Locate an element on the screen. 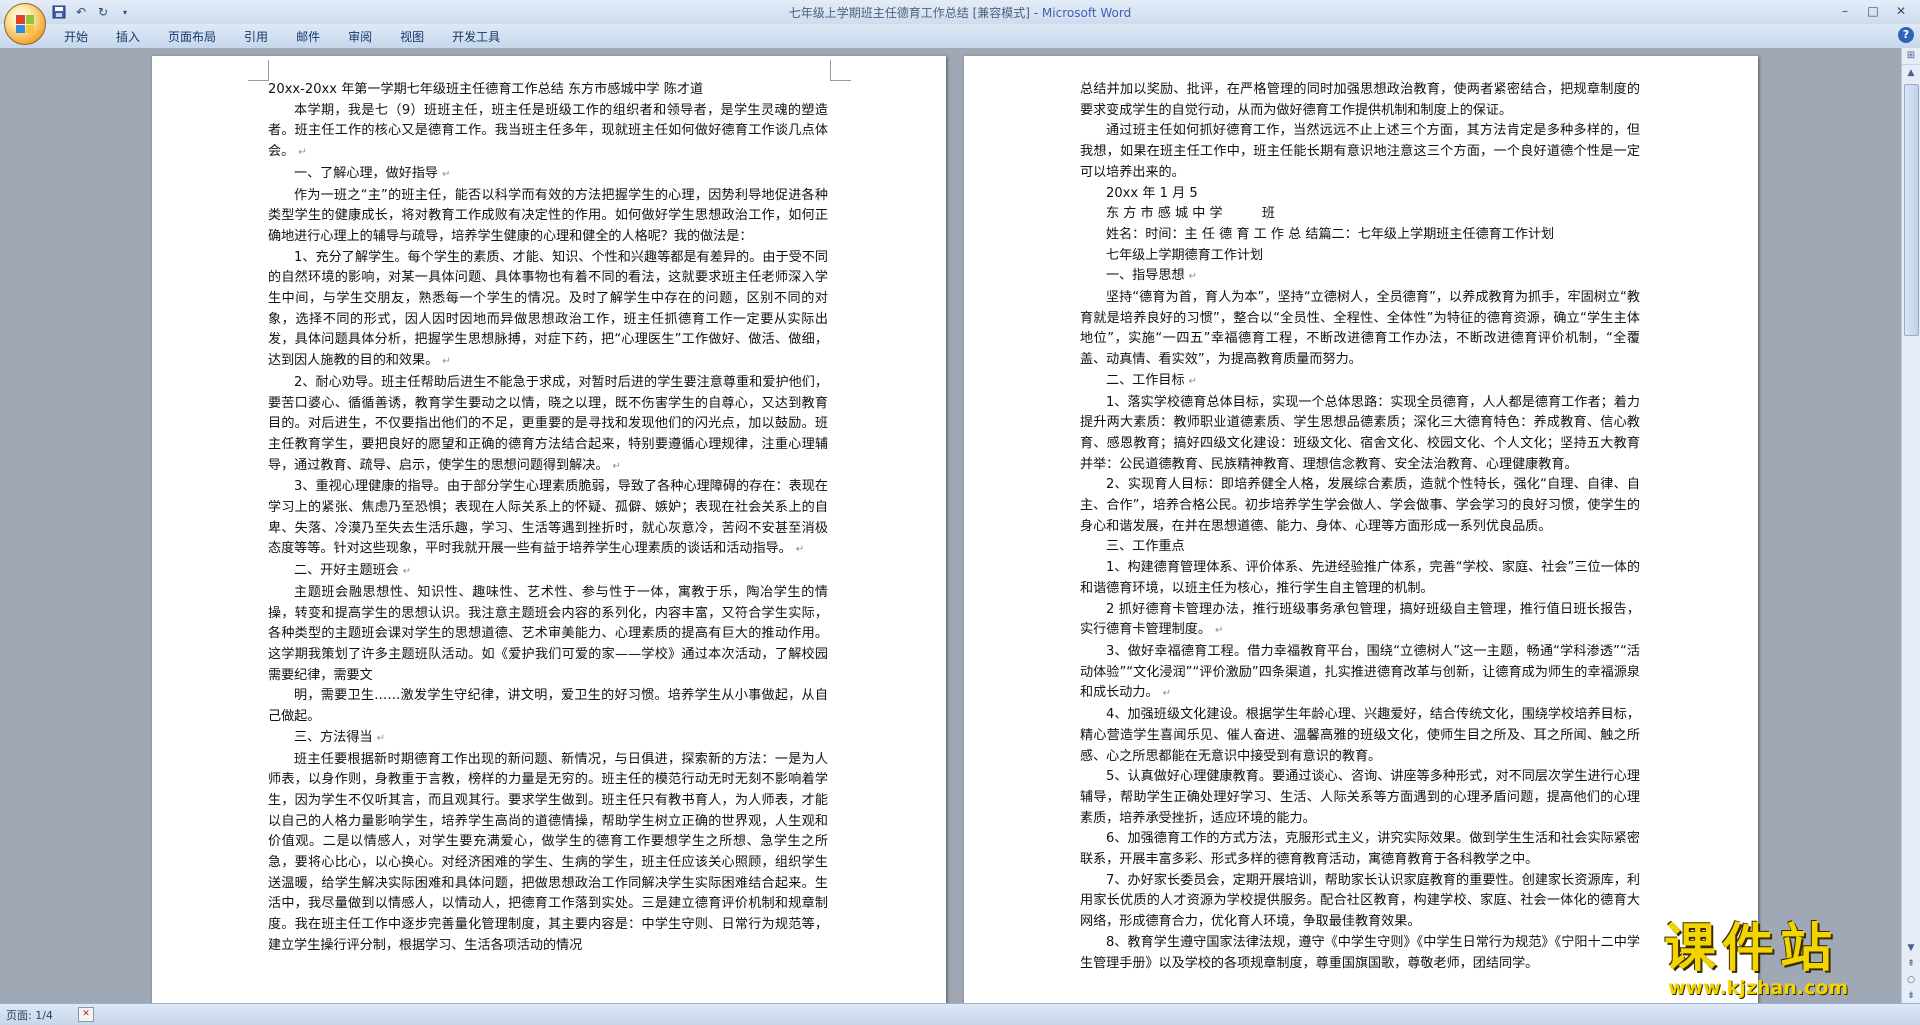  scroll-bottom-controls: ▼ ⇞ ○ ⇟ is located at coordinates (1911, 972).